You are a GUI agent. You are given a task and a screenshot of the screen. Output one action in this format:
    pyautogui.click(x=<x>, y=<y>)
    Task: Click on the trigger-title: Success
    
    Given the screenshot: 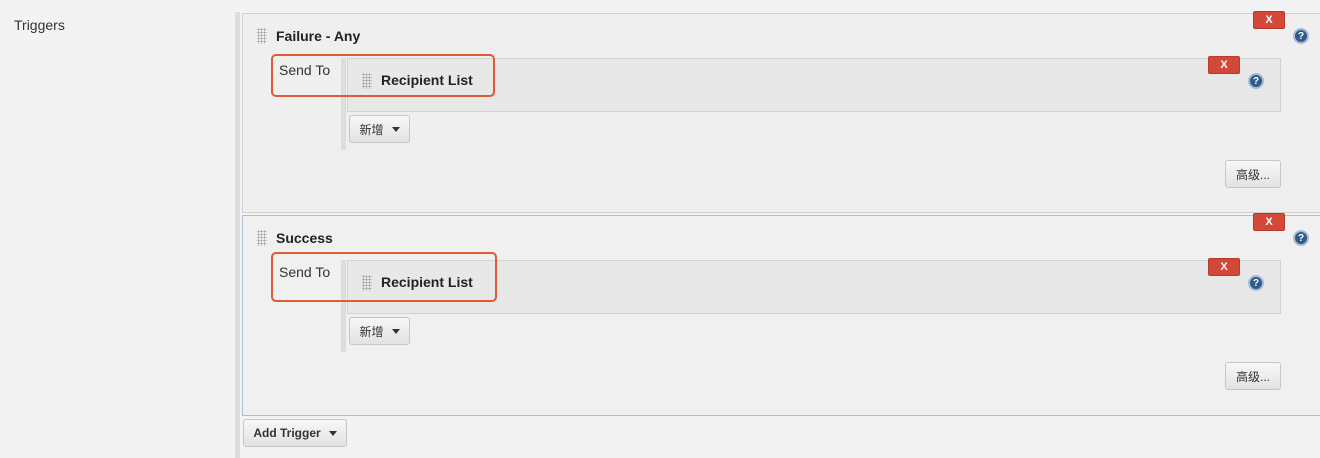 What is the action you would take?
    pyautogui.click(x=304, y=238)
    